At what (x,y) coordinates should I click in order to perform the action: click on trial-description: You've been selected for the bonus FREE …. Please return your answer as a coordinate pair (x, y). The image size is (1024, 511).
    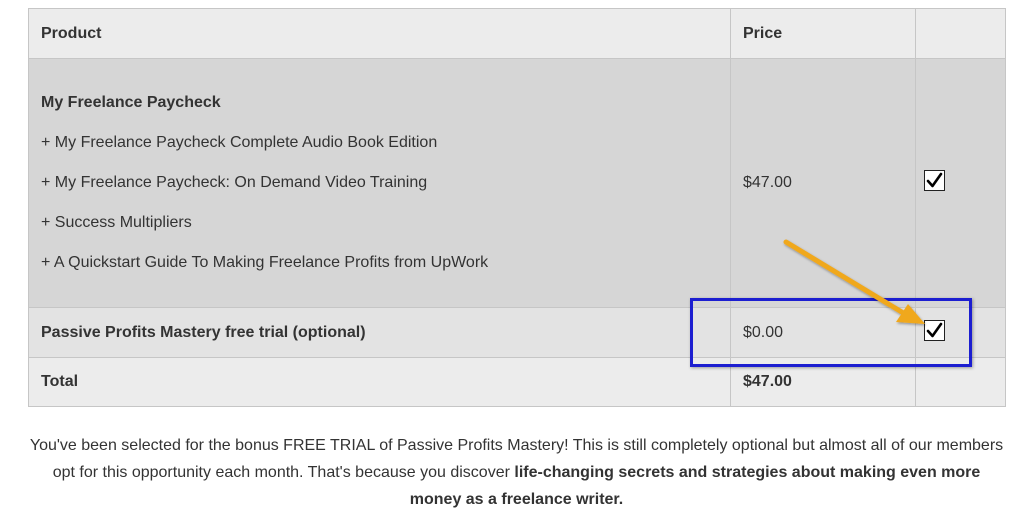
    Looking at the image, I should click on (516, 471).